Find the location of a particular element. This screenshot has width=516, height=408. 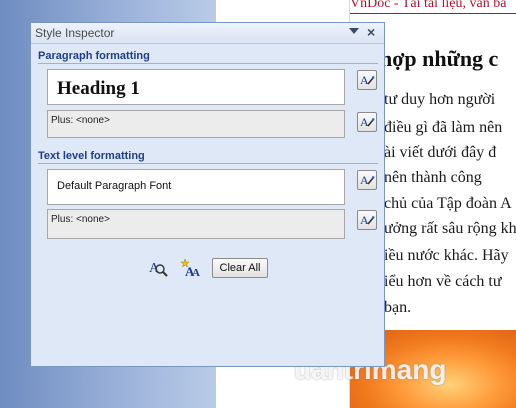

text-plus-options-button: A is located at coordinates (367, 220).